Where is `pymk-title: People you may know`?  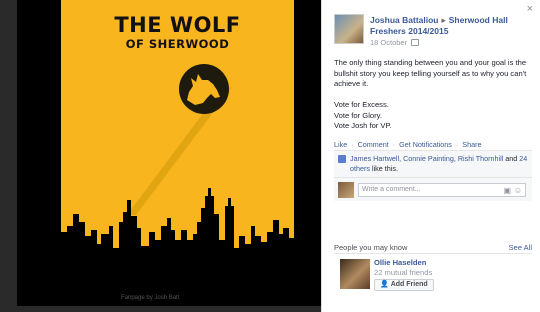 pymk-title: People you may know is located at coordinates (371, 247).